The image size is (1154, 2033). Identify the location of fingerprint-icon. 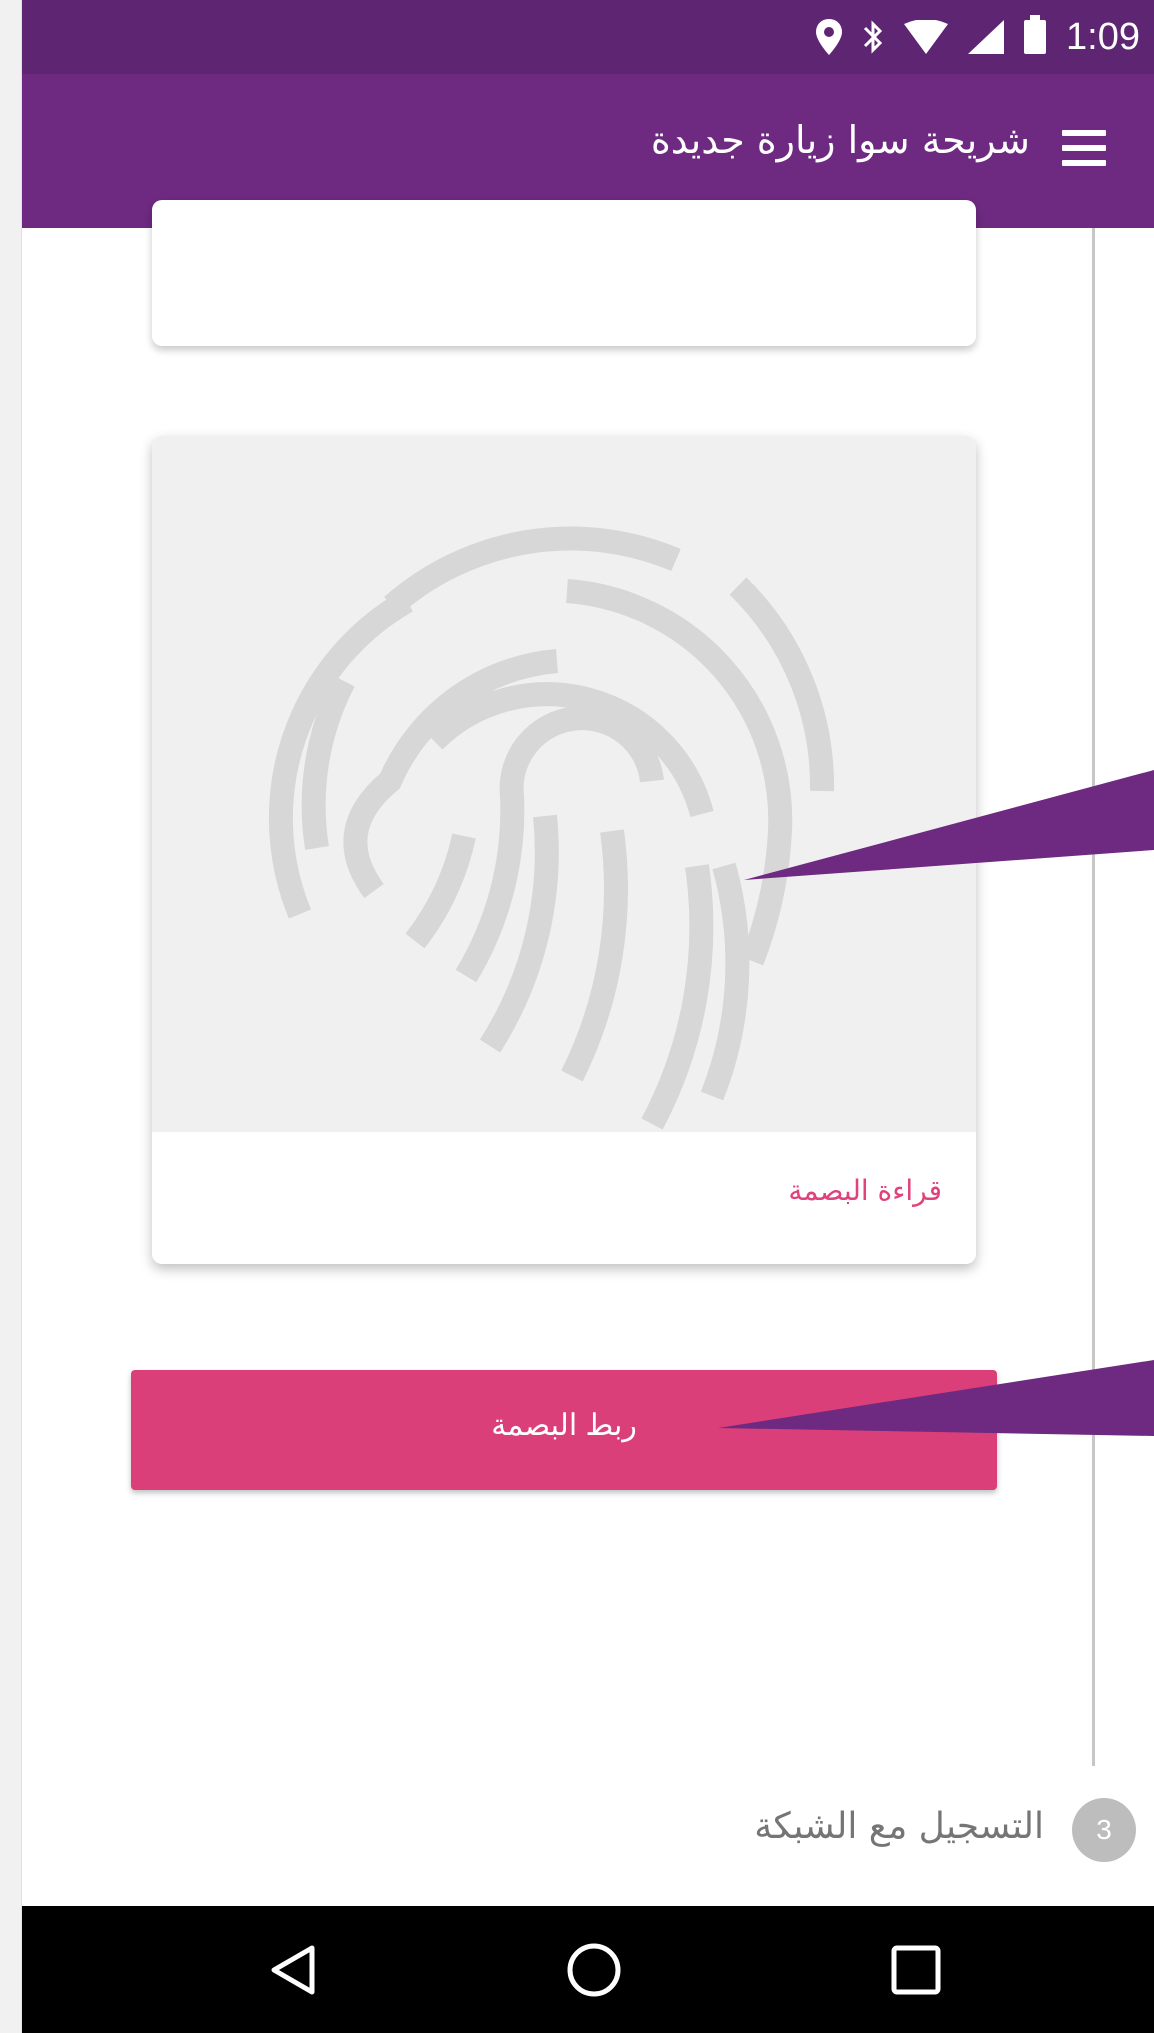
(551, 828).